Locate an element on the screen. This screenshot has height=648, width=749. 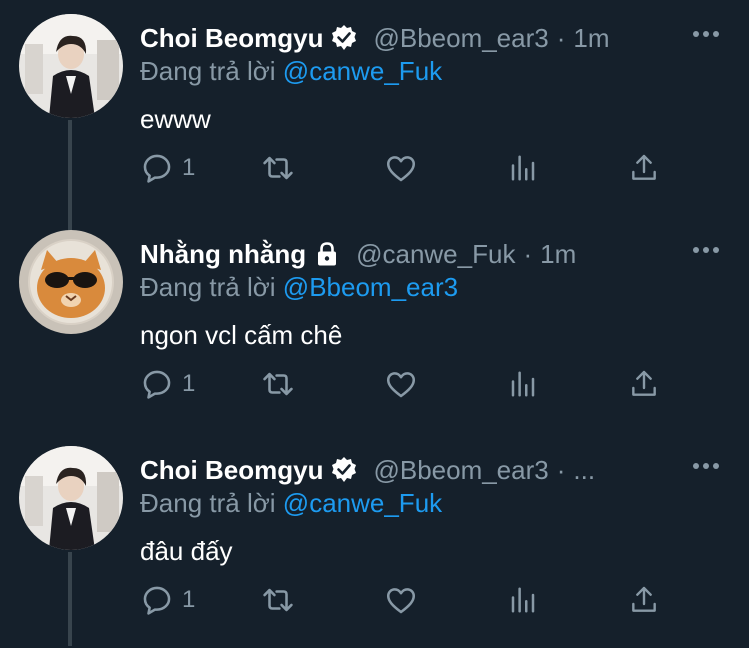
tweet-text: ewww is located at coordinates (175, 119).